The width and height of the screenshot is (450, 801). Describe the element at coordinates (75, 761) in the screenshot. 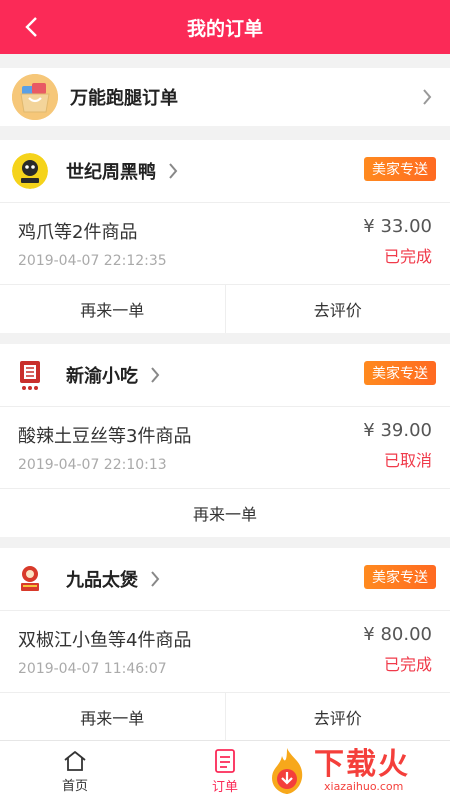

I see `home-icon` at that location.